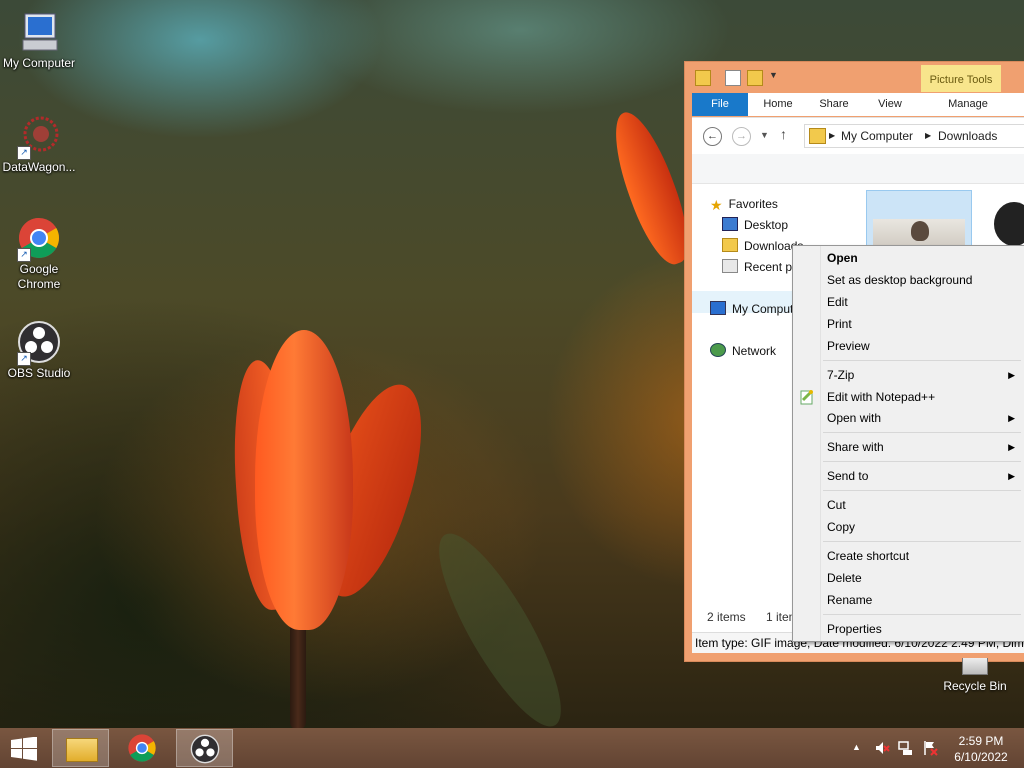 The height and width of the screenshot is (782, 1024). I want to click on tab-manage: Manage, so click(968, 104).